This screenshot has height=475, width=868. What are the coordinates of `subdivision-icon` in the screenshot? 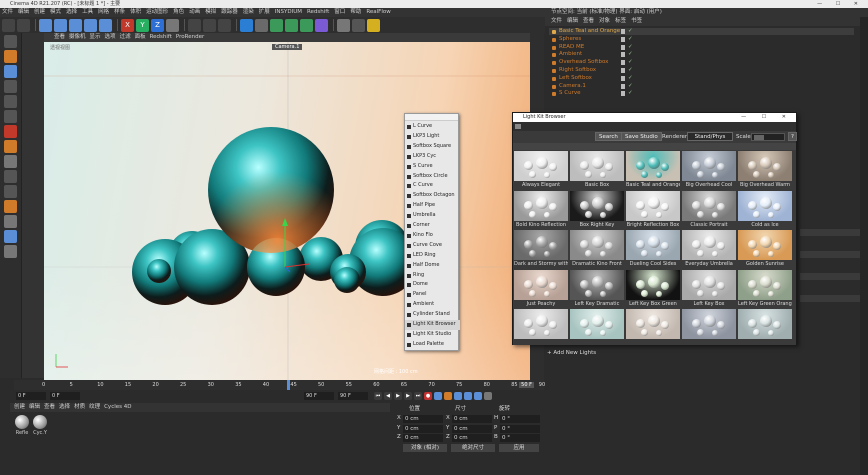 It's located at (276, 25).